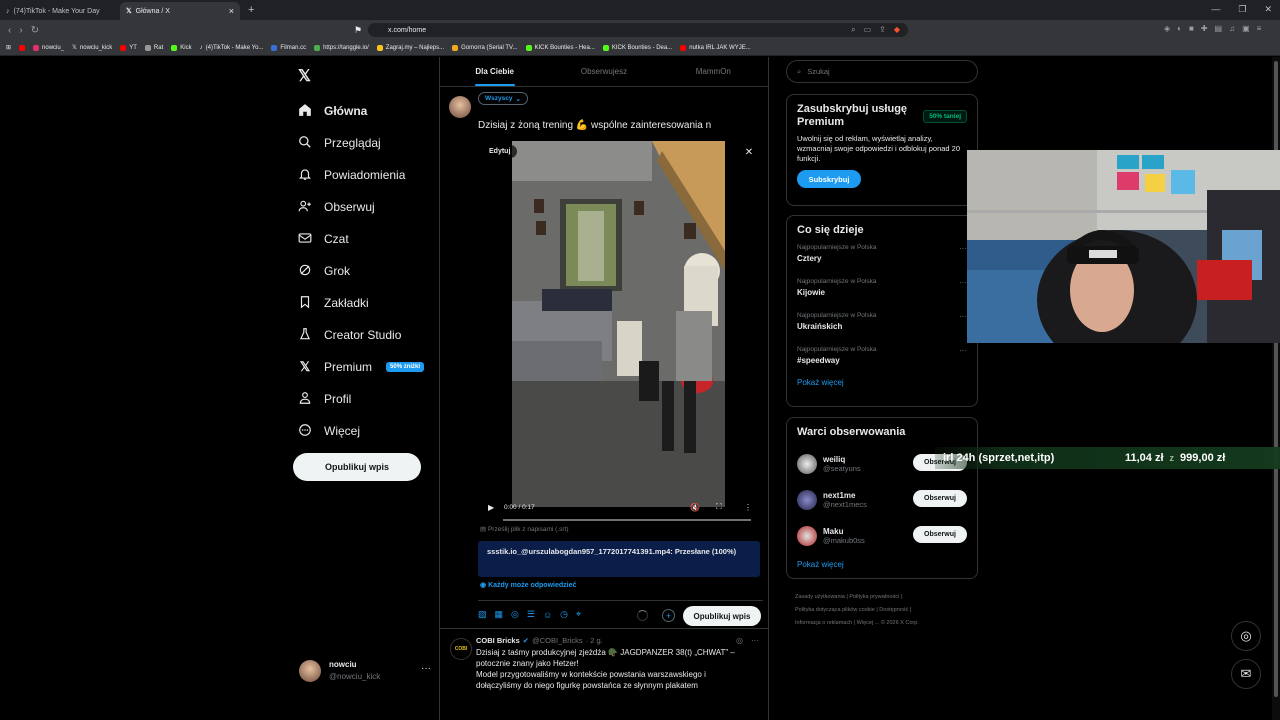 The image size is (1280, 720). What do you see at coordinates (499, 614) in the screenshot?
I see `gif-icon: ▦` at bounding box center [499, 614].